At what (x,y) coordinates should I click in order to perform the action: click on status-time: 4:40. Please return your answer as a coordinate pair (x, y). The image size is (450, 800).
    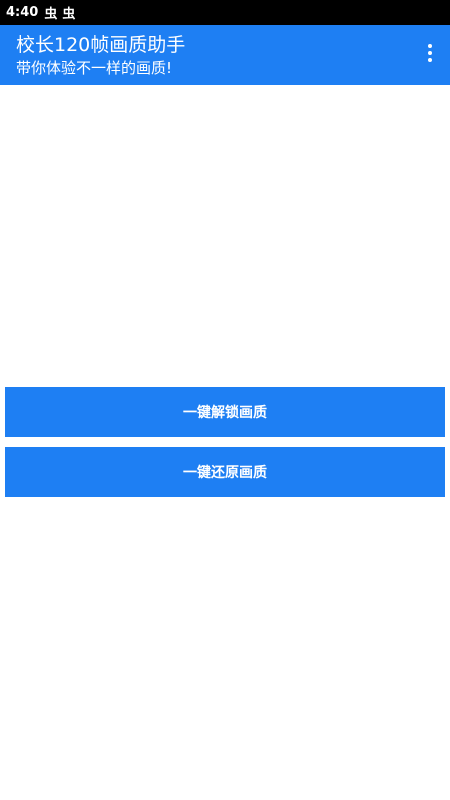
    Looking at the image, I should click on (22, 12).